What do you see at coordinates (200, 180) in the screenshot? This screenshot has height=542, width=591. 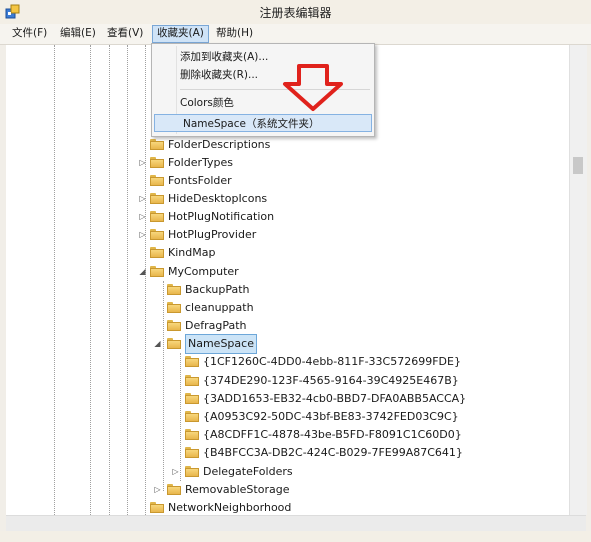 I see `tree-item-label: FontsFolder` at bounding box center [200, 180].